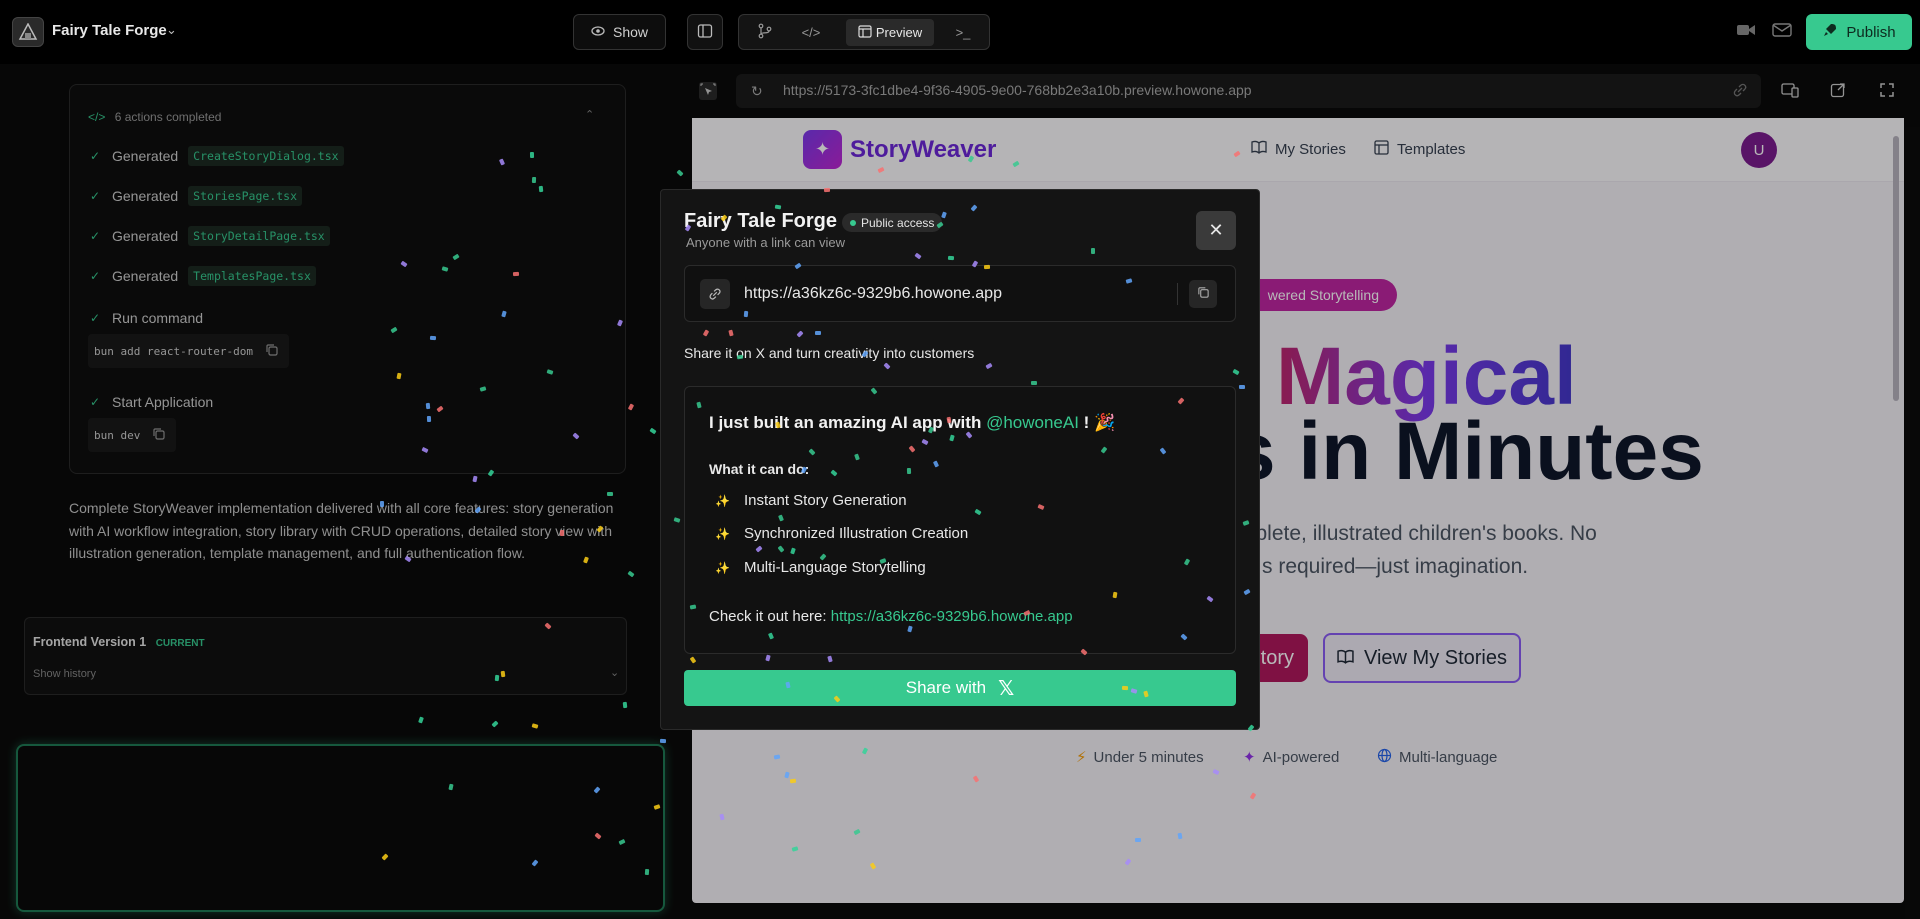  I want to click on tweet-item-label: Synchronized Illustration Creation, so click(856, 533).